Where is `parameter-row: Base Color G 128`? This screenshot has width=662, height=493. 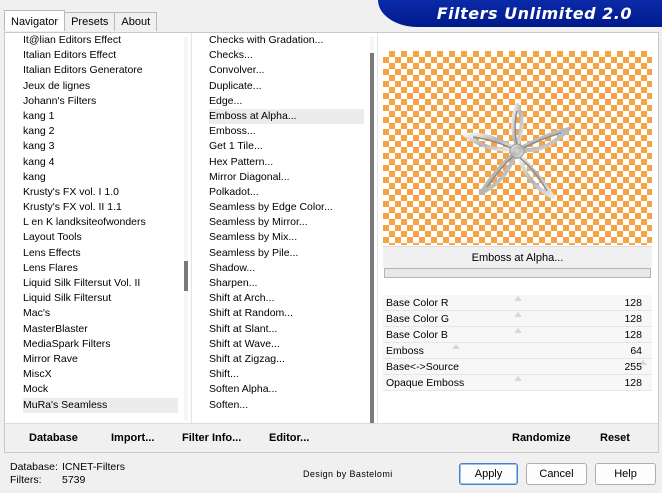 parameter-row: Base Color G 128 is located at coordinates (517, 319).